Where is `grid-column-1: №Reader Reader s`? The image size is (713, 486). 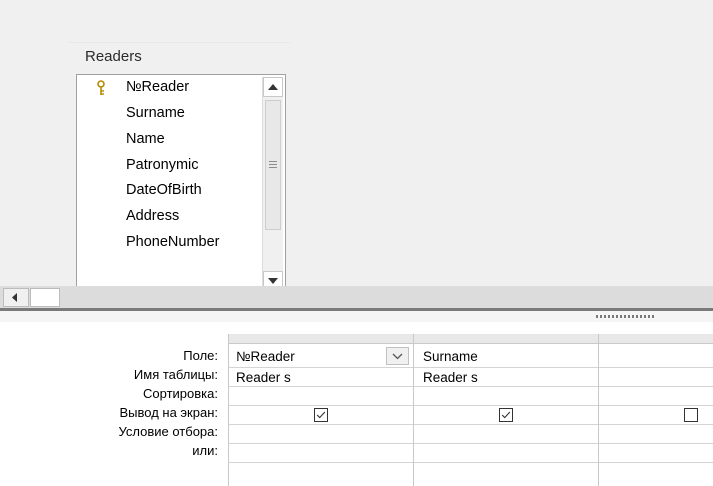
grid-column-1: №Reader Reader s is located at coordinates (320, 410).